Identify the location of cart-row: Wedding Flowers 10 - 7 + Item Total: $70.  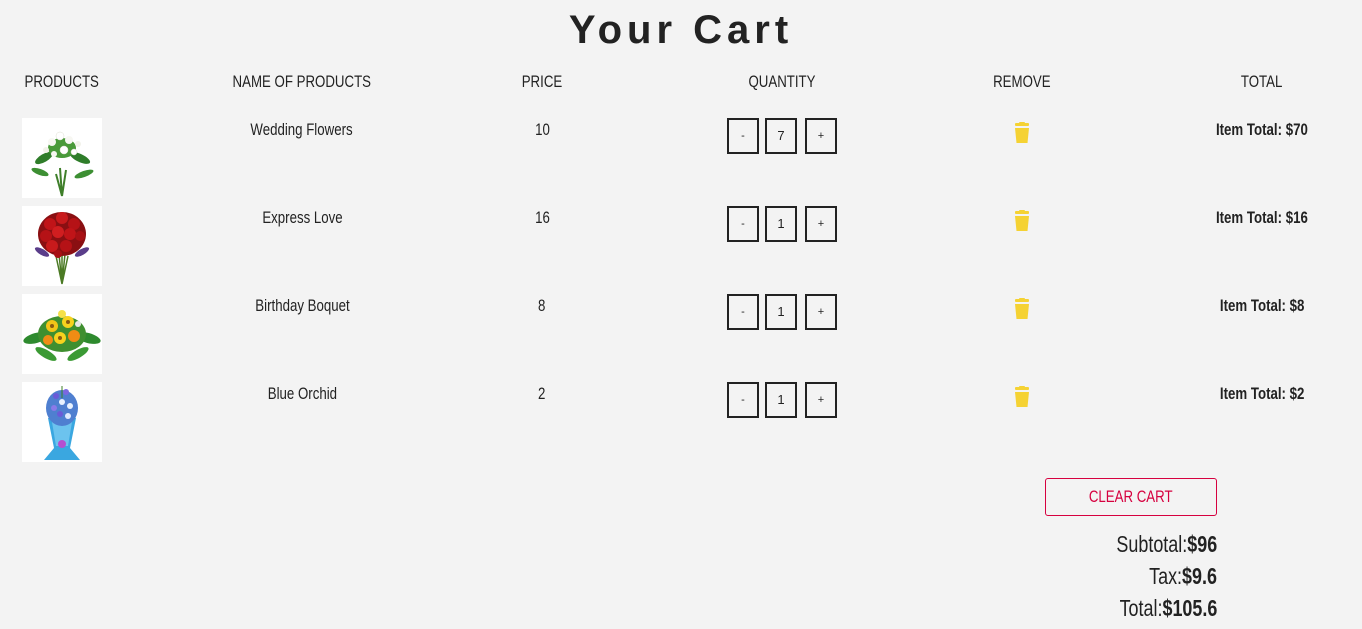
(681, 158).